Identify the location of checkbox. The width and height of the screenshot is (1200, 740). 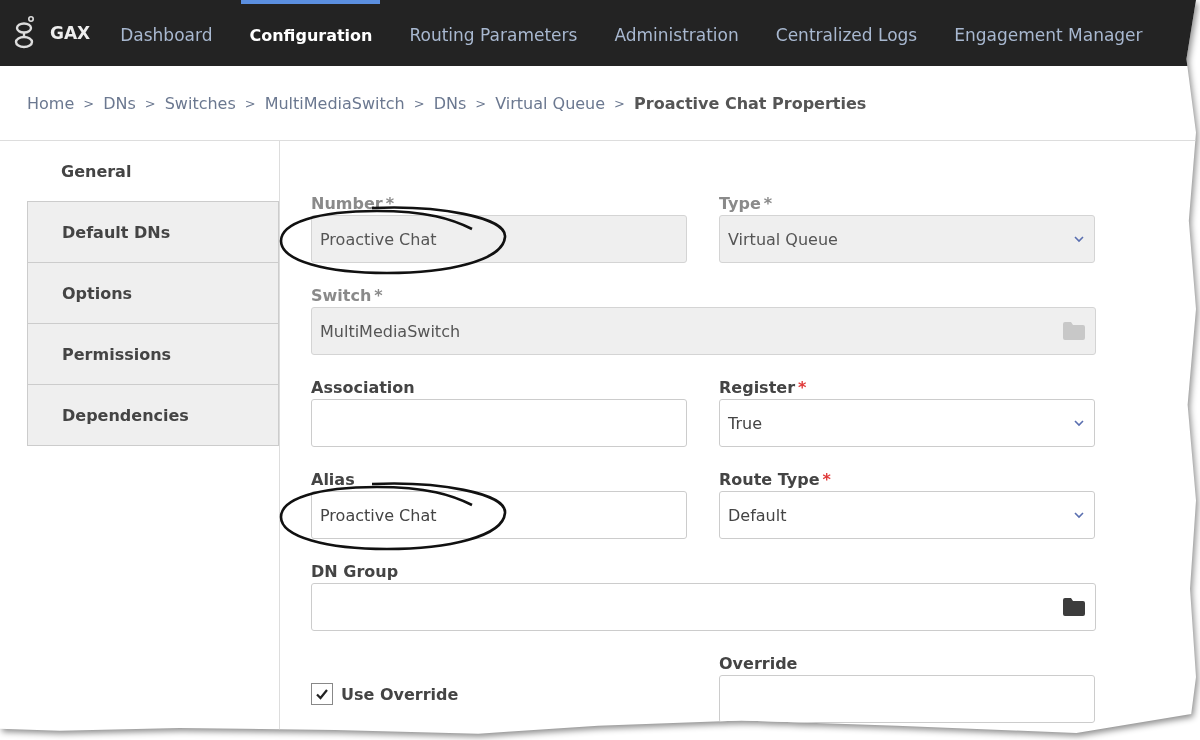
(322, 694).